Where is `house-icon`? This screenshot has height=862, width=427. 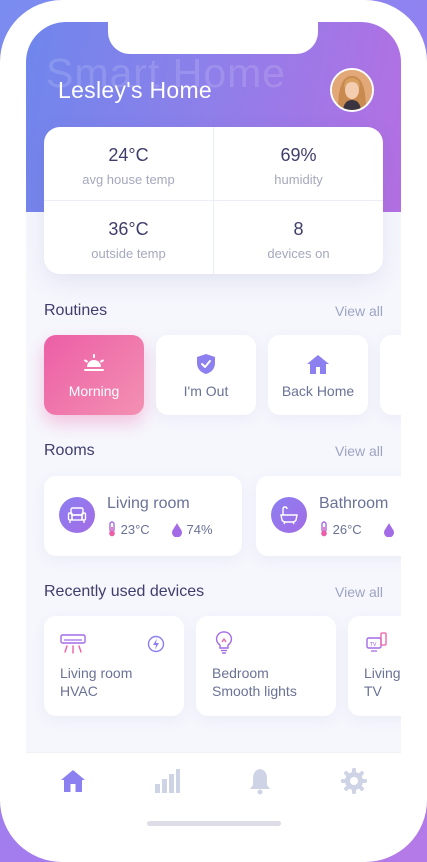 house-icon is located at coordinates (318, 364).